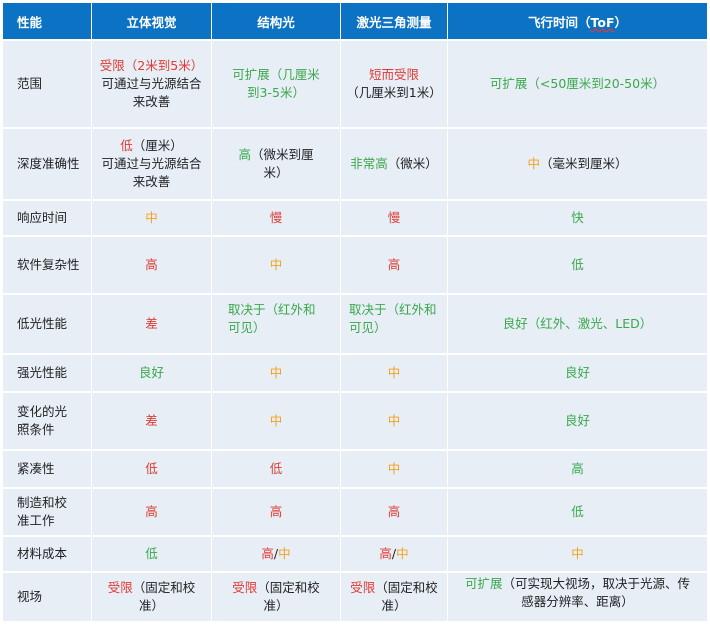 The image size is (710, 638). Describe the element at coordinates (276, 84) in the screenshot. I see `table-cell: 可扩展（几厘米到3-5米）` at that location.